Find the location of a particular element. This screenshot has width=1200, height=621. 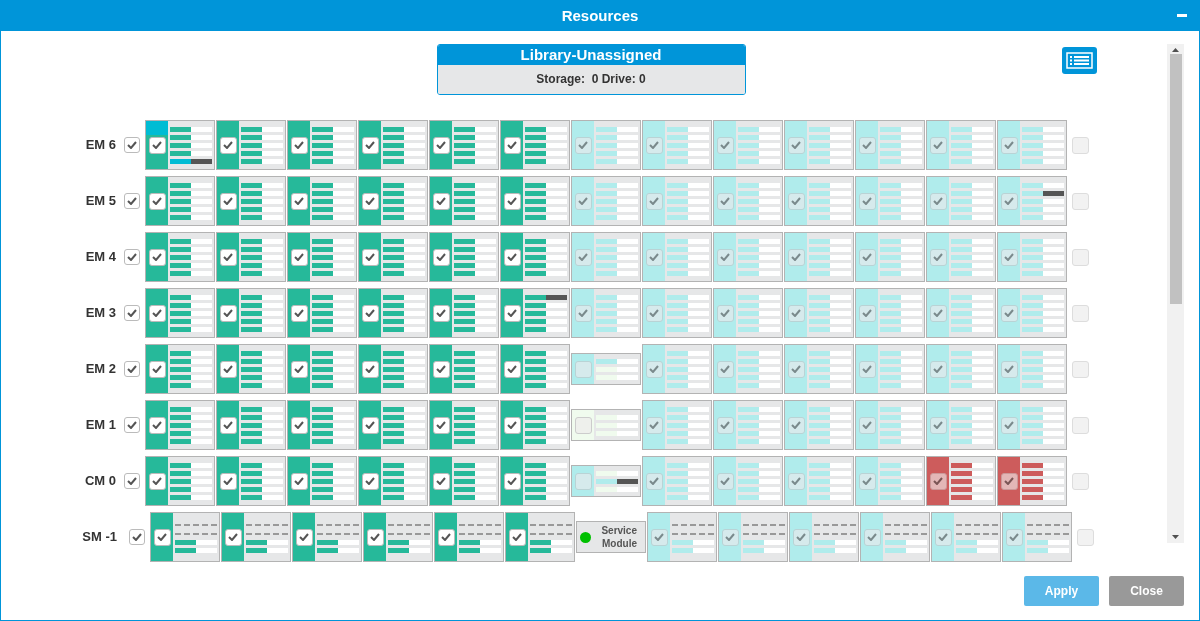

scroll-down-icon is located at coordinates (1175, 537).